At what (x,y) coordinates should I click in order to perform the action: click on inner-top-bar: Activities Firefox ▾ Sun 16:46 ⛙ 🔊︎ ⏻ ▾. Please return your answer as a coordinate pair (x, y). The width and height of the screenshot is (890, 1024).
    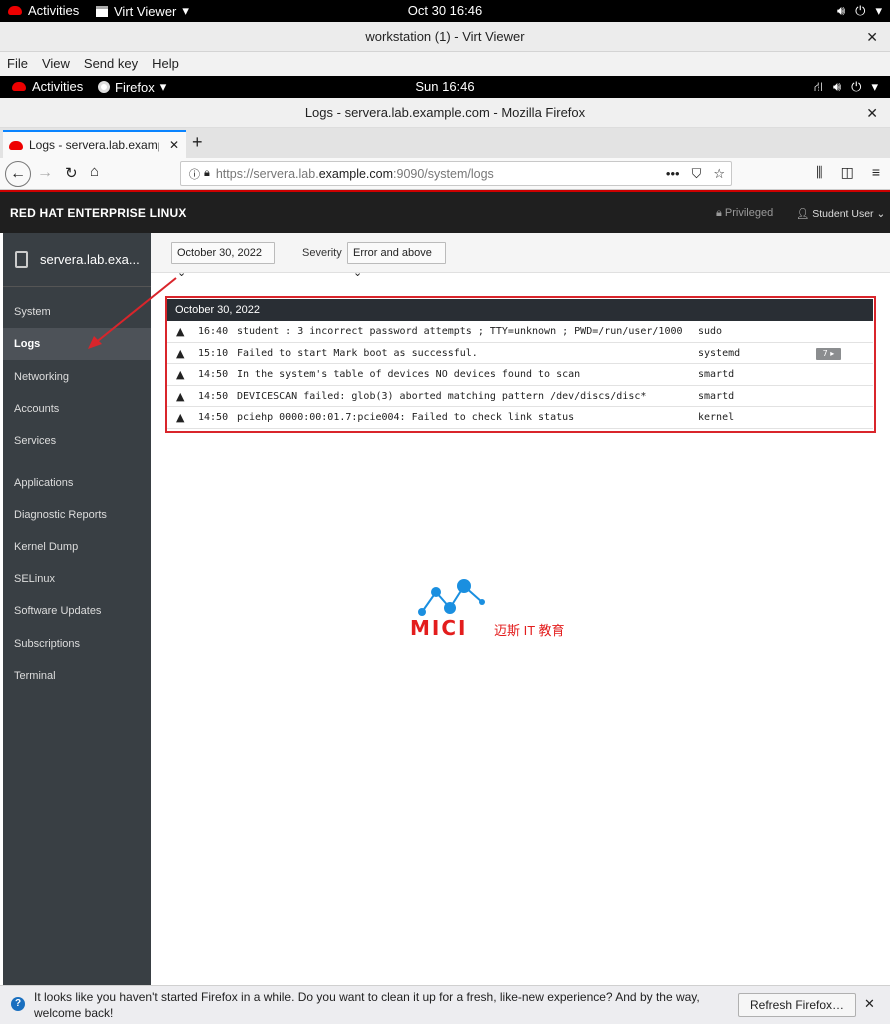
    Looking at the image, I should click on (445, 87).